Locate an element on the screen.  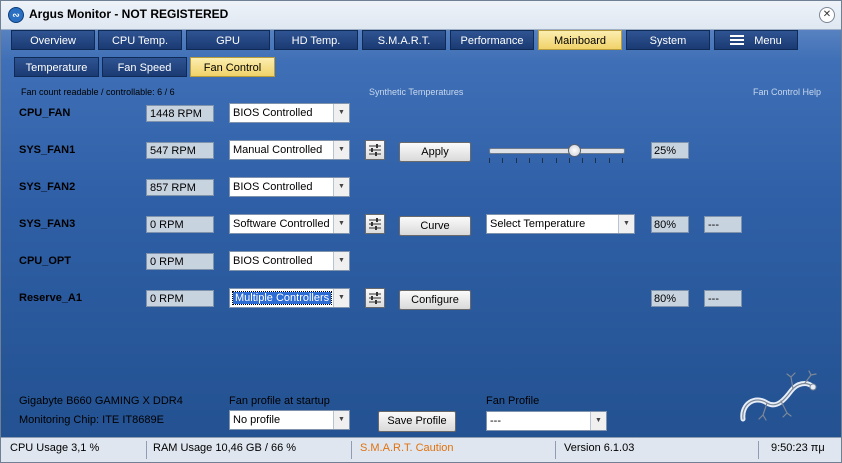
tab-system: System is located at coordinates (668, 40).